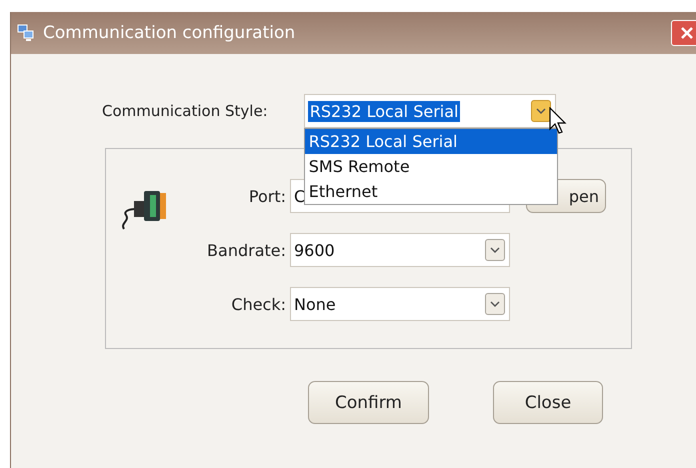 The image size is (696, 468). I want to click on close-icon, so click(687, 33).